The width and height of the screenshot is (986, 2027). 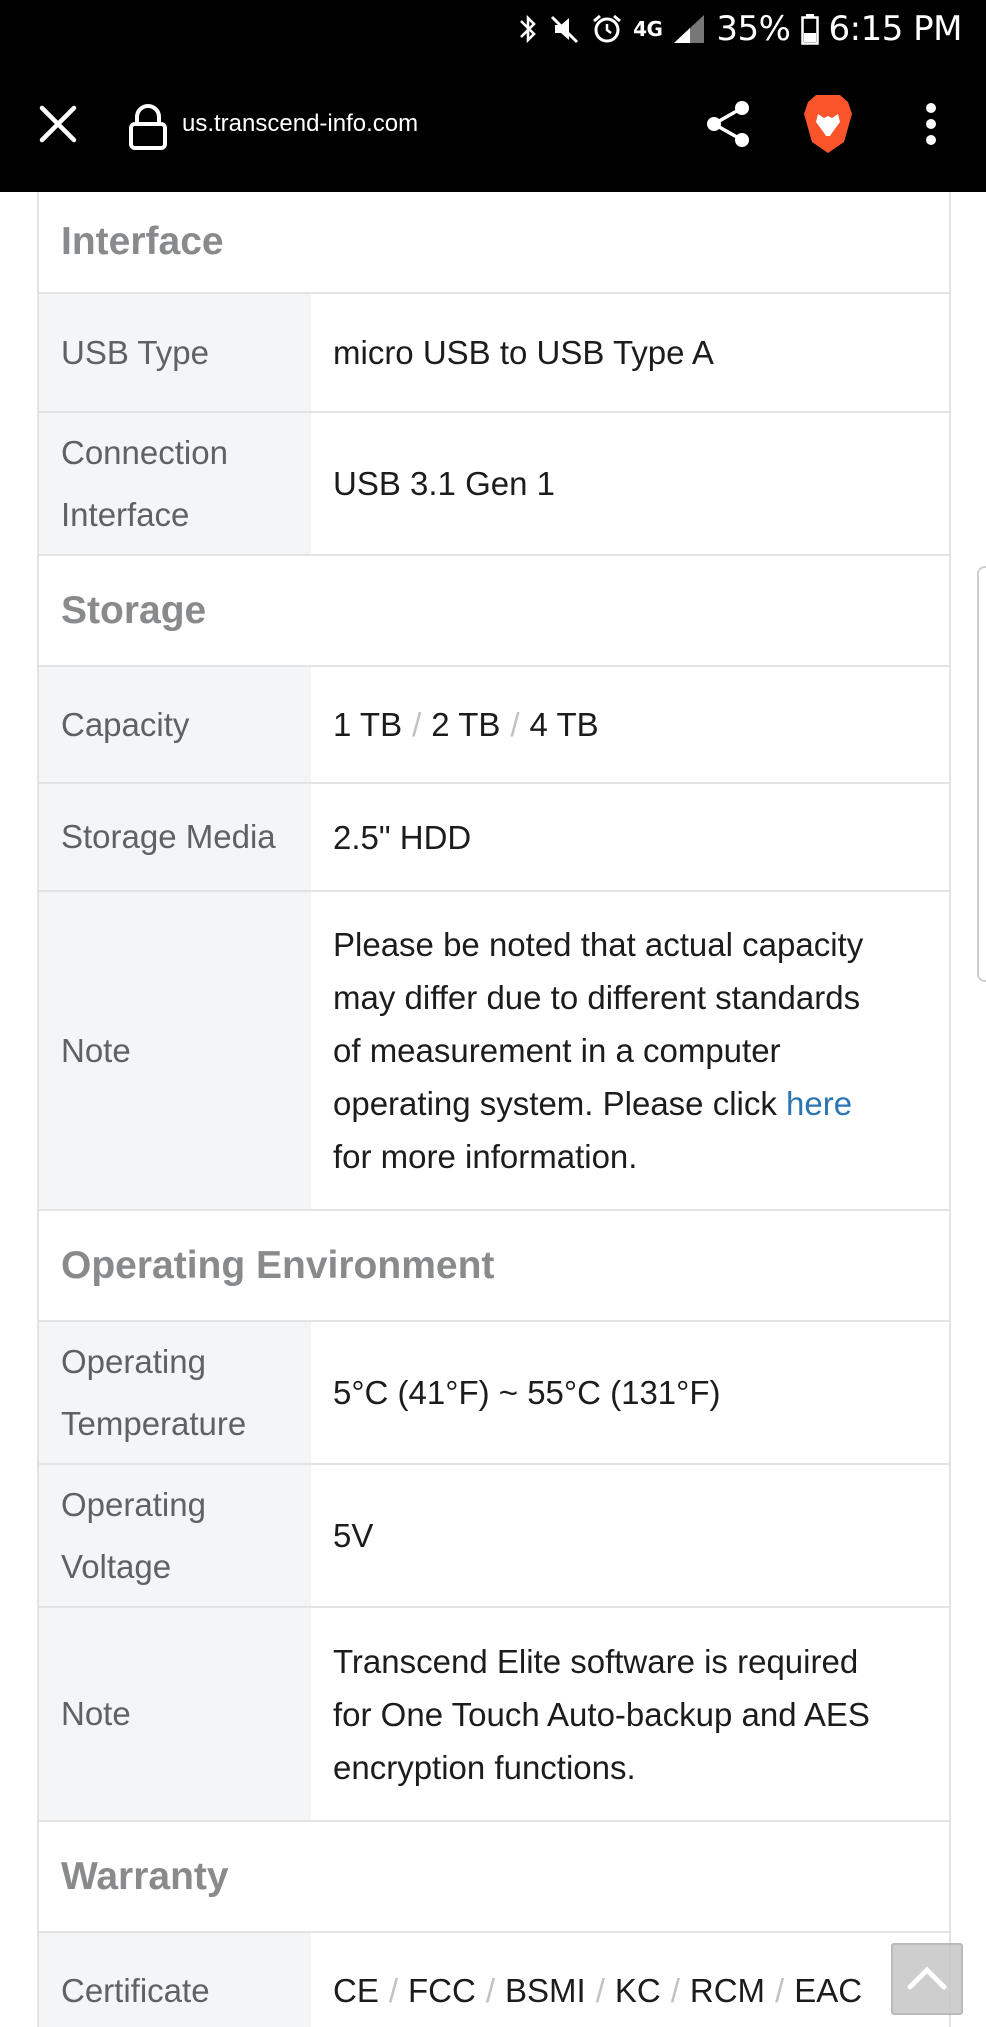 What do you see at coordinates (402, 837) in the screenshot?
I see `spec-value: 2.5" HDD` at bounding box center [402, 837].